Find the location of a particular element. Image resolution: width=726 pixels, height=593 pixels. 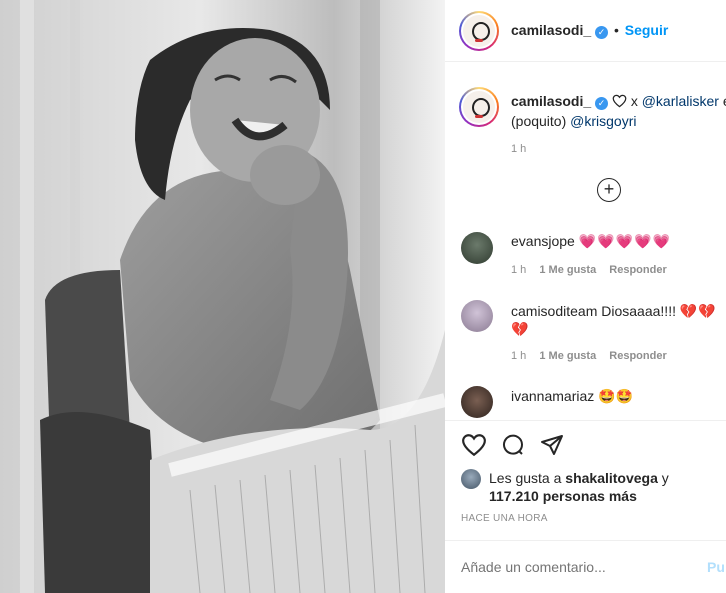

post-header: camilasodi_ ✓ • Seguir is located at coordinates (585, 31).